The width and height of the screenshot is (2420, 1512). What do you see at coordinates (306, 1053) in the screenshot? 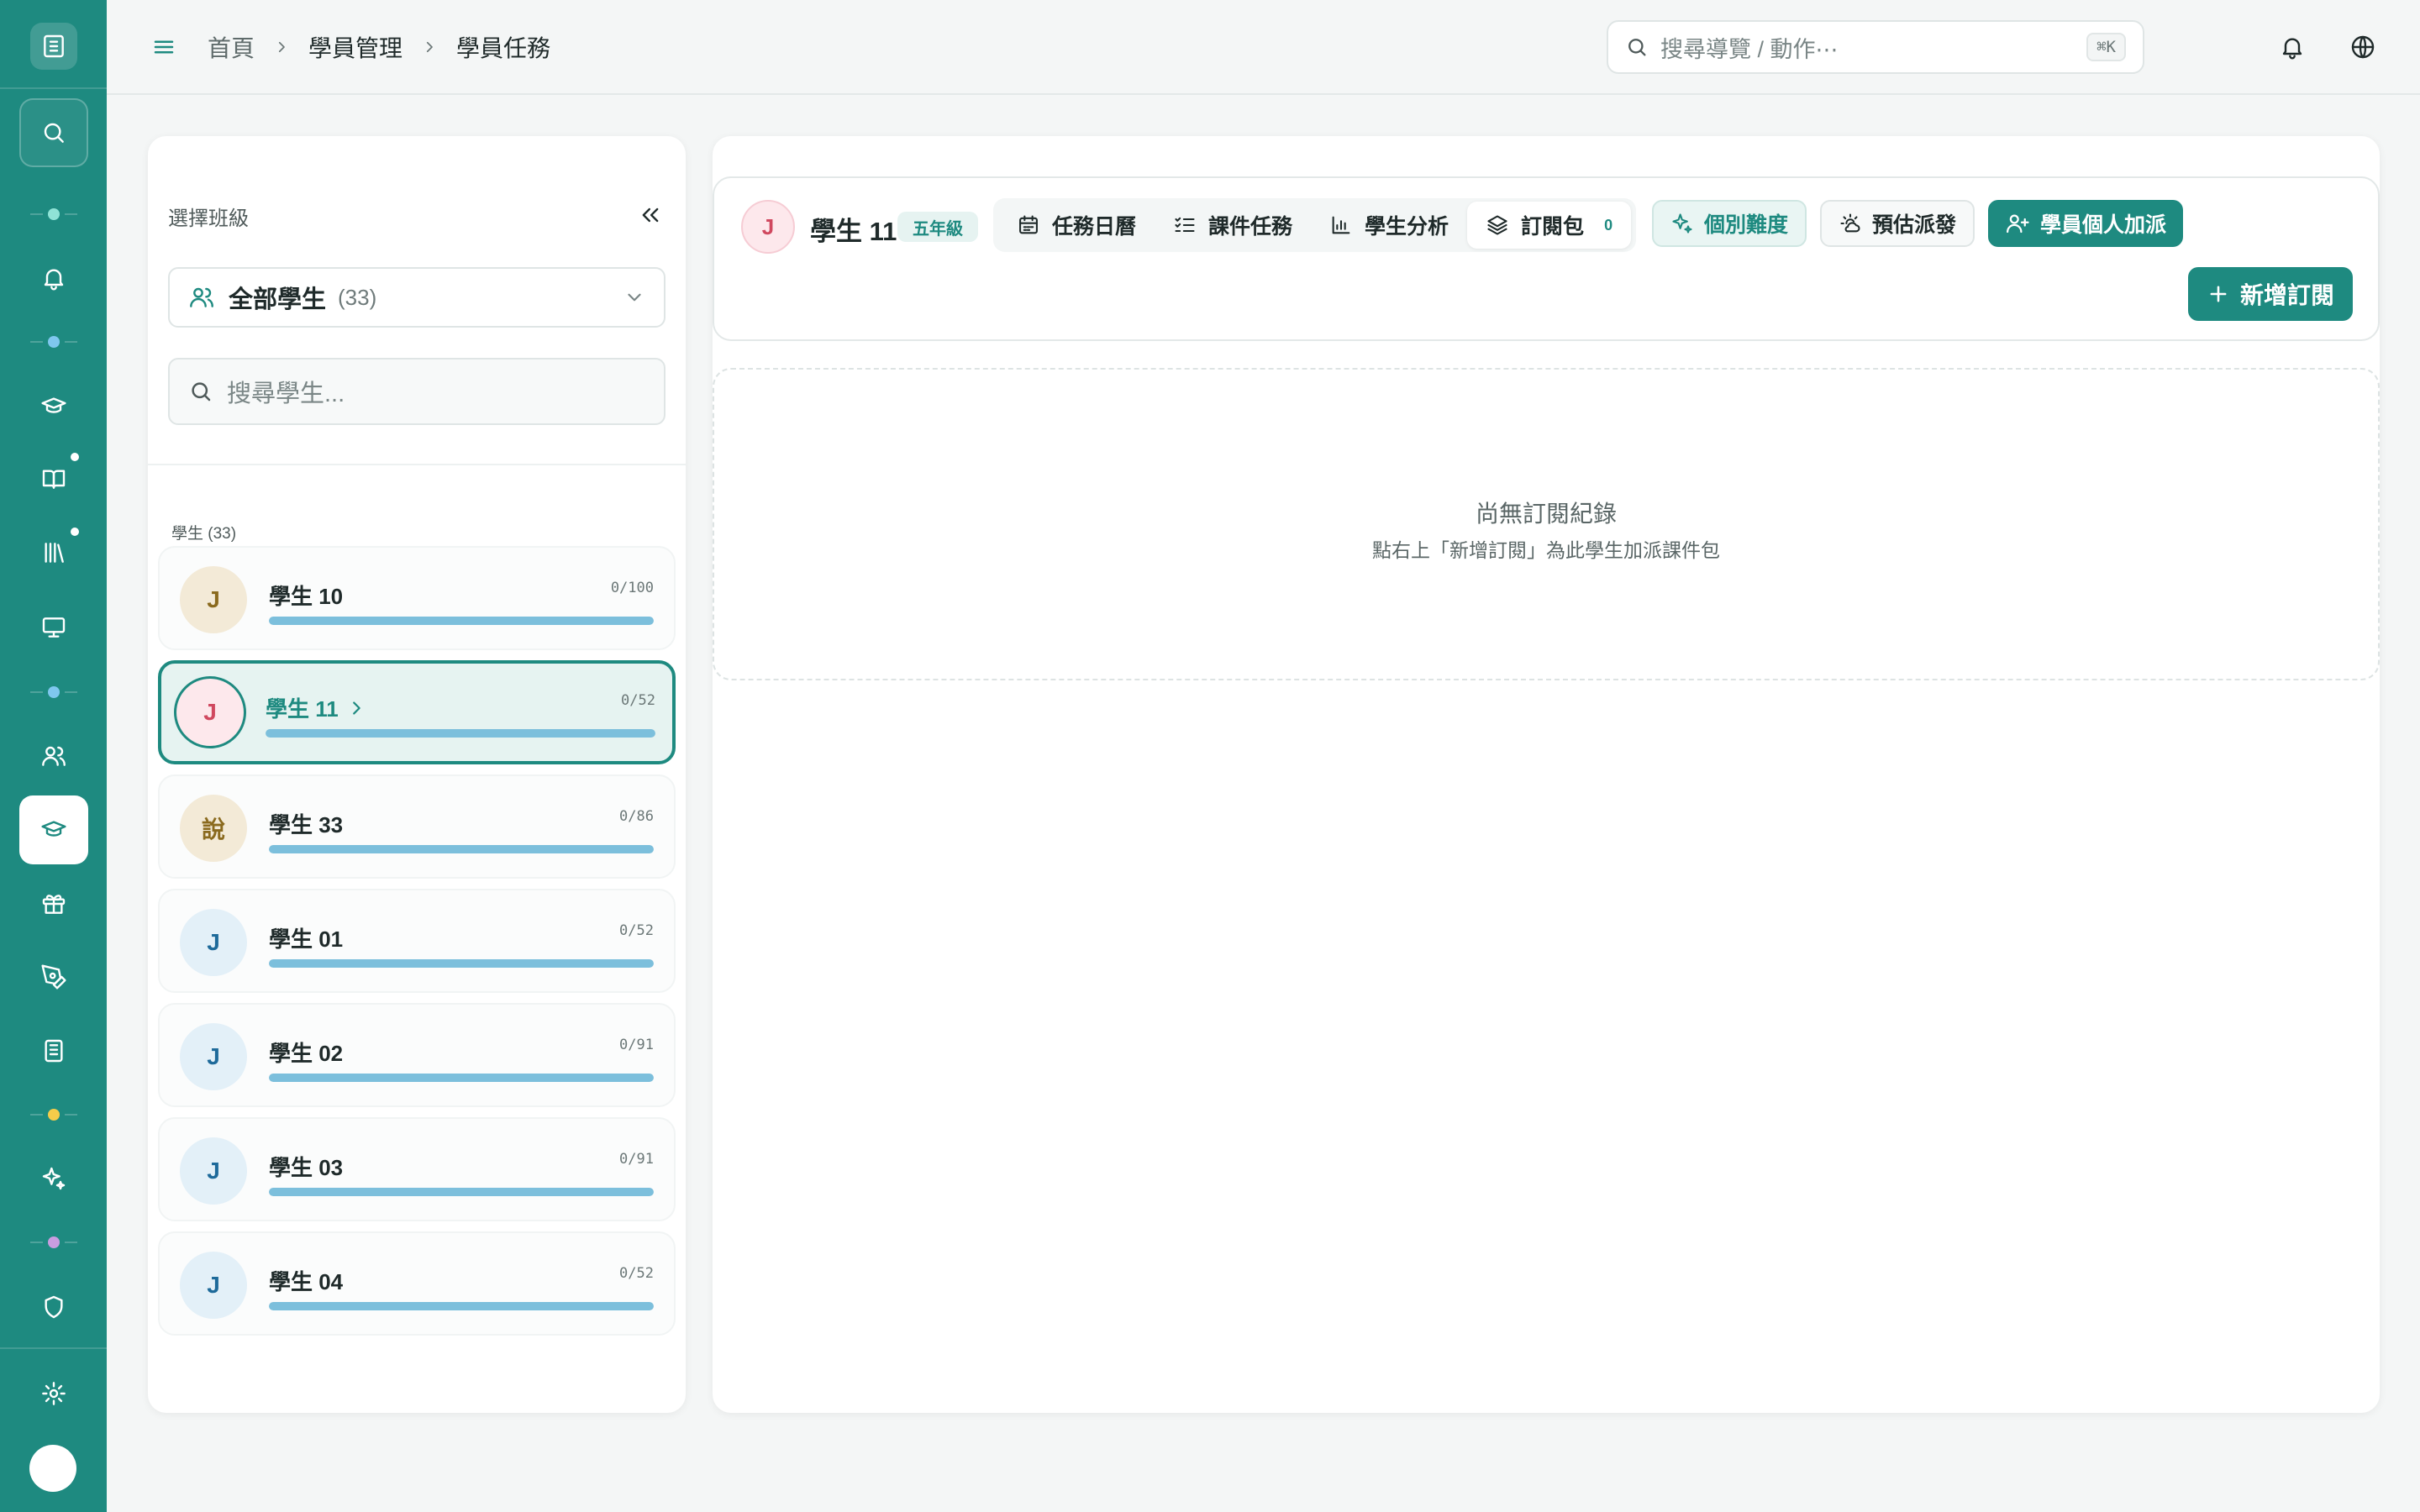
I see `student-name-label: 學生 02` at bounding box center [306, 1053].